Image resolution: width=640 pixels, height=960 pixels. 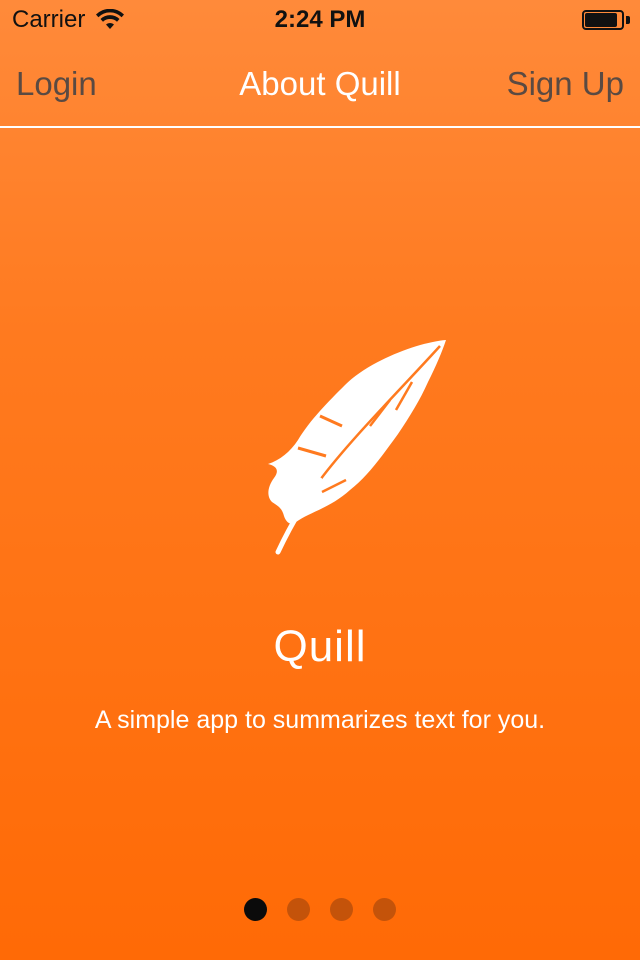 I want to click on status-bar: Carrier 2:24 PM, so click(x=320, y=20).